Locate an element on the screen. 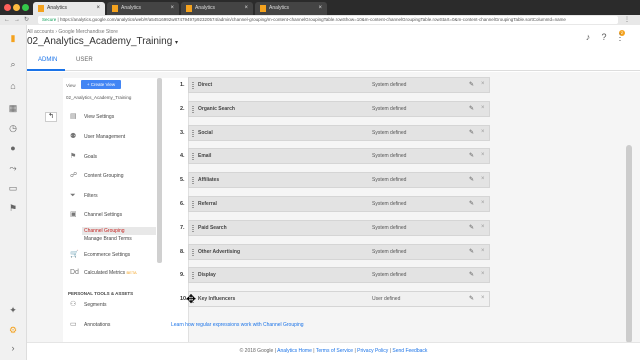 The image size is (640, 360). admin-user-tabs: ADMIN USER is located at coordinates (333, 61).